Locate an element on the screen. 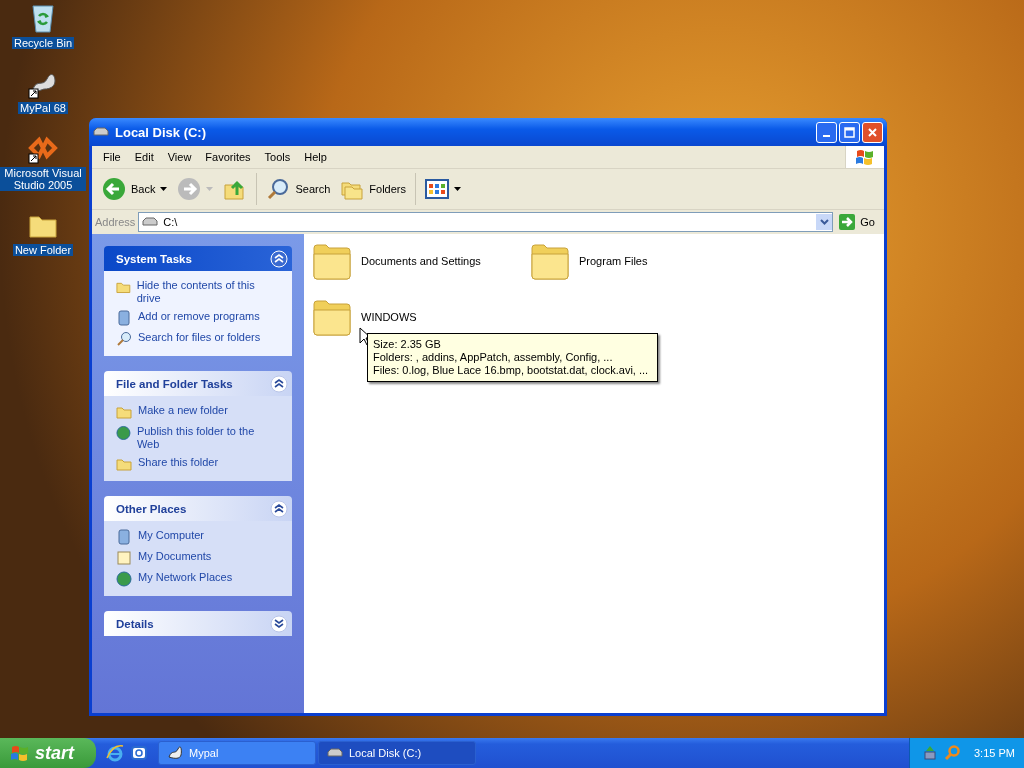 This screenshot has width=1024, height=768. taskbar-button: Mypal is located at coordinates (237, 753).